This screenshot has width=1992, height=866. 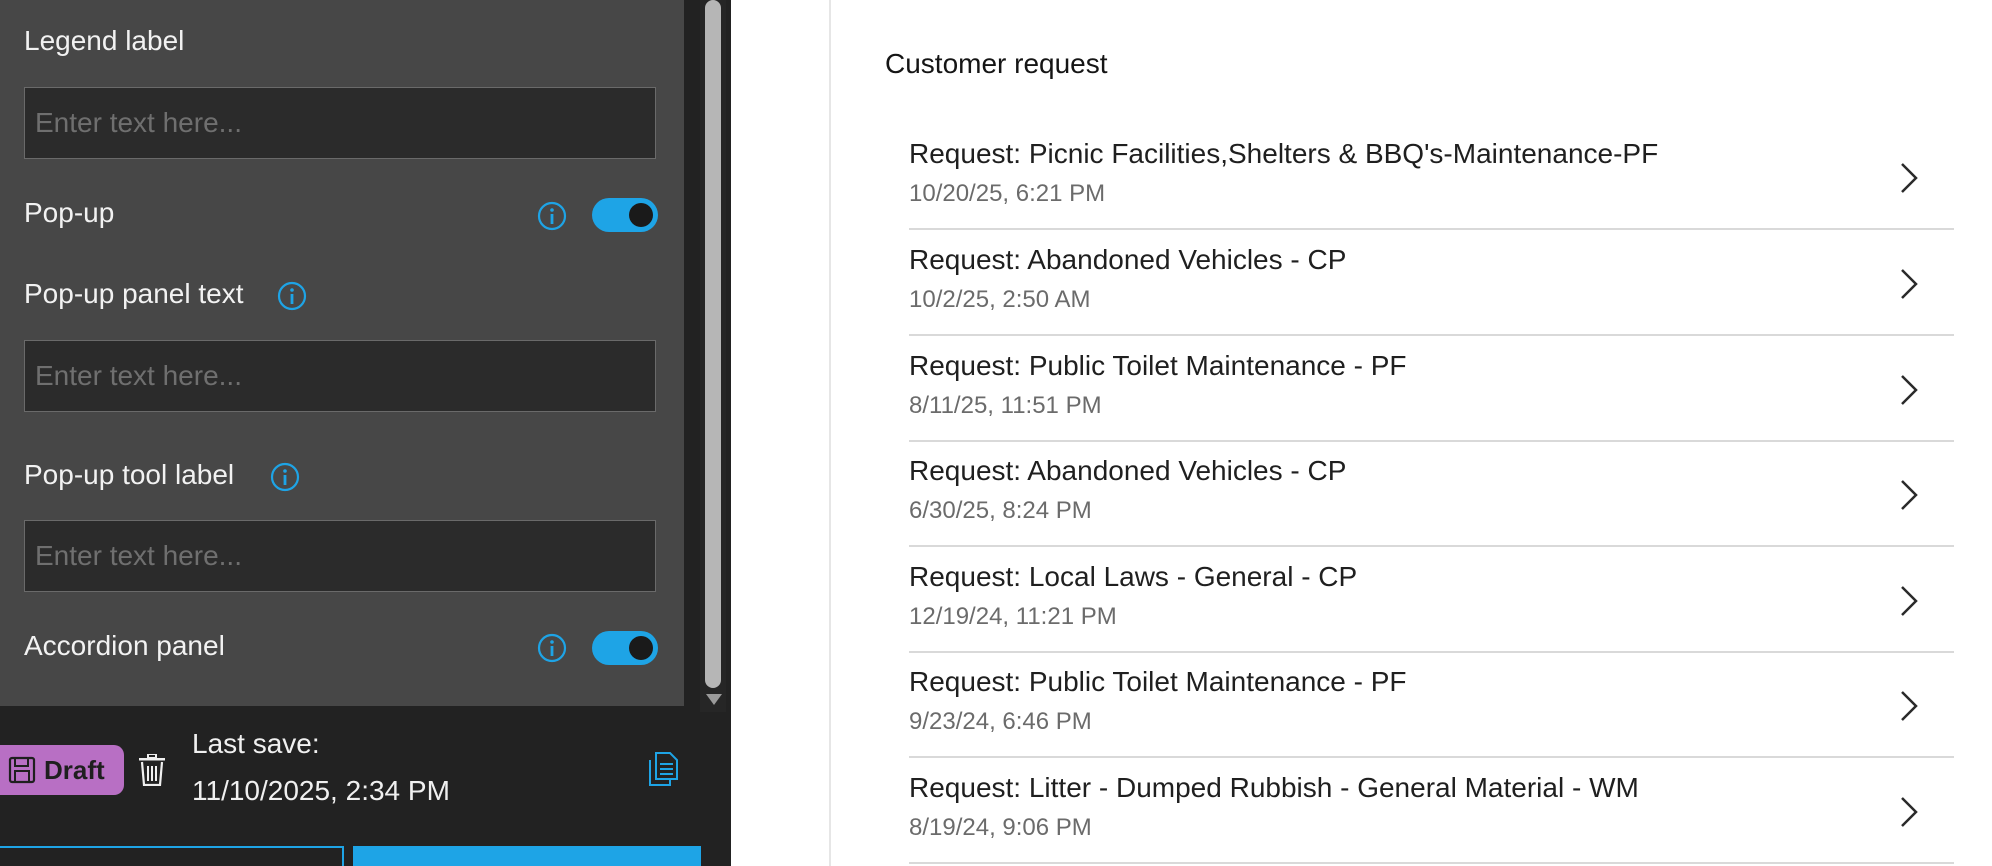 I want to click on last-save-label: Last save:, so click(x=256, y=743).